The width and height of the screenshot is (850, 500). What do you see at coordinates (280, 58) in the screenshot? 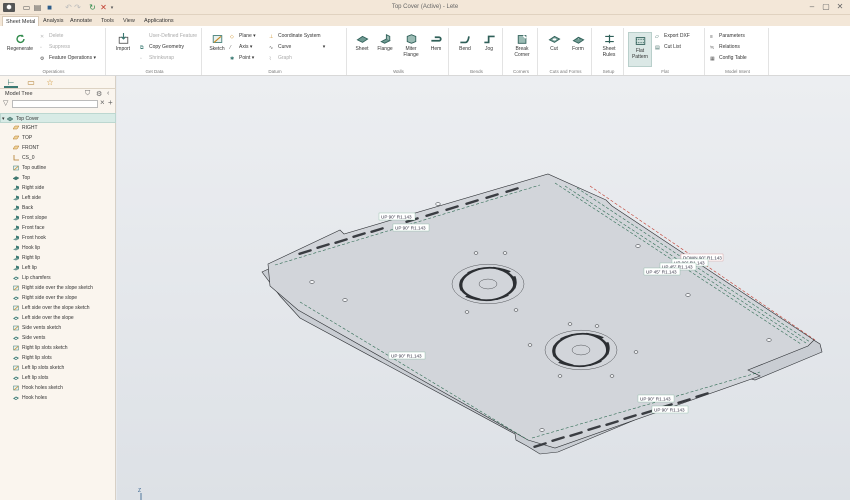
I see `graph-button: ⌇ Graph` at bounding box center [280, 58].